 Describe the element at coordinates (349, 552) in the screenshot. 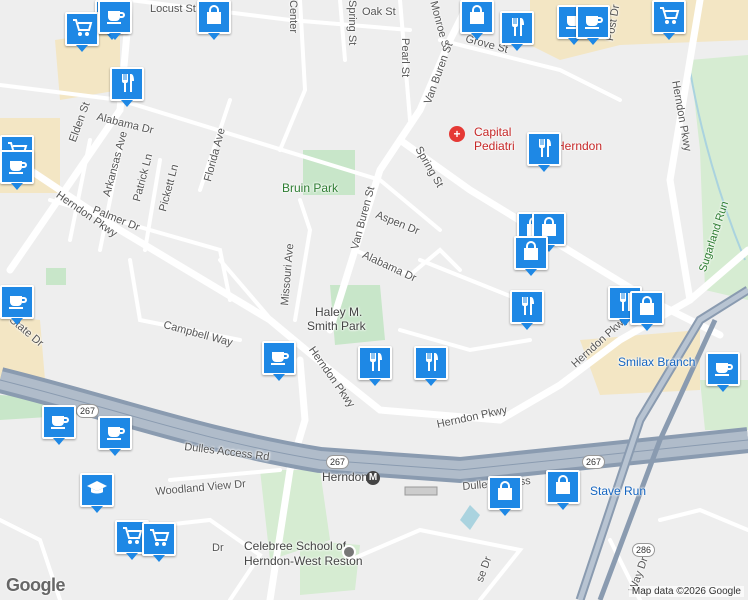

I see `place-marker-icon` at that location.